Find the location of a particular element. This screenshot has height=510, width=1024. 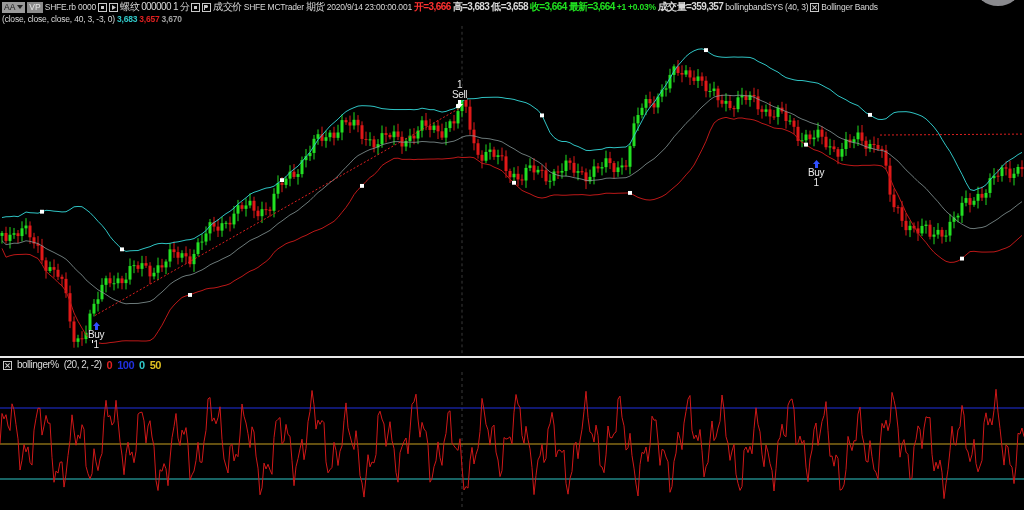

down-arrow-icon is located at coordinates (460, 104).